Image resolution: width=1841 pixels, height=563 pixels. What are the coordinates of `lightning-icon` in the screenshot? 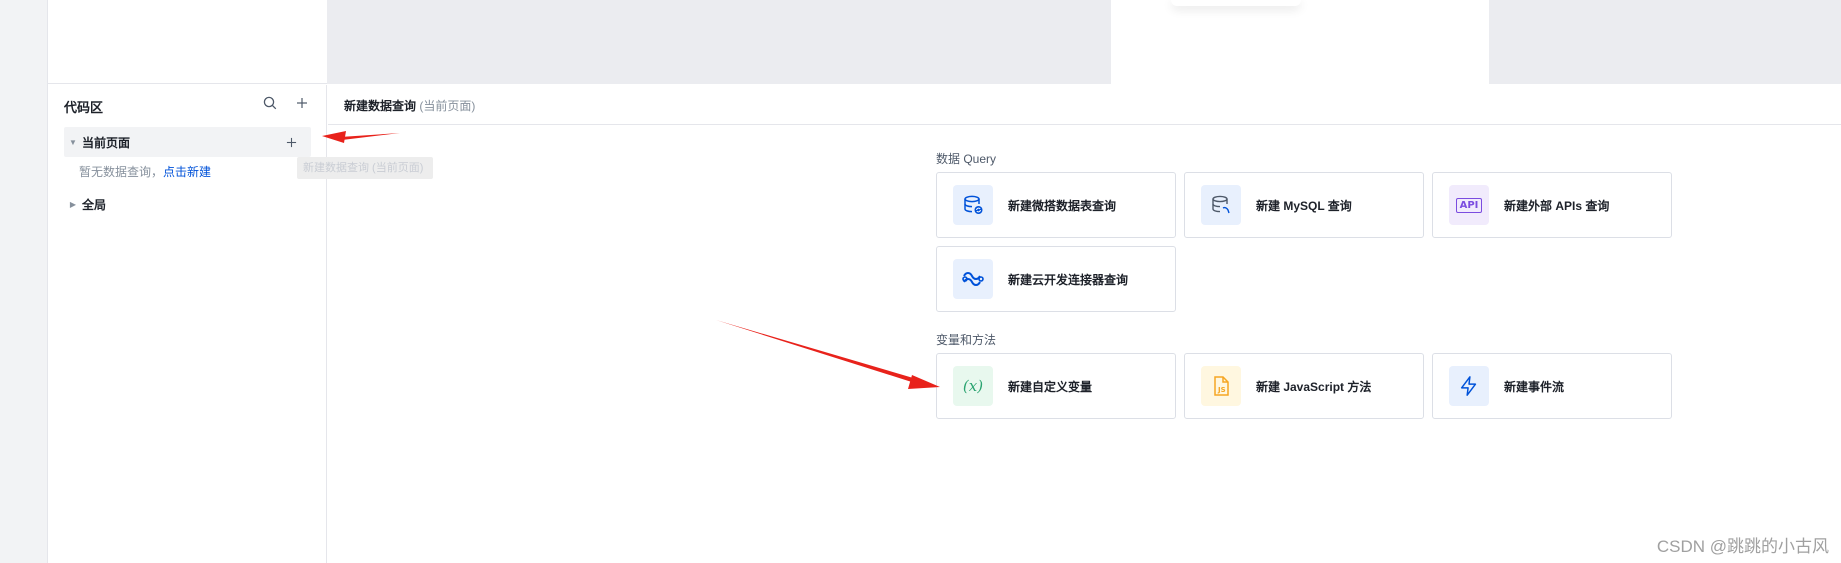 It's located at (1469, 386).